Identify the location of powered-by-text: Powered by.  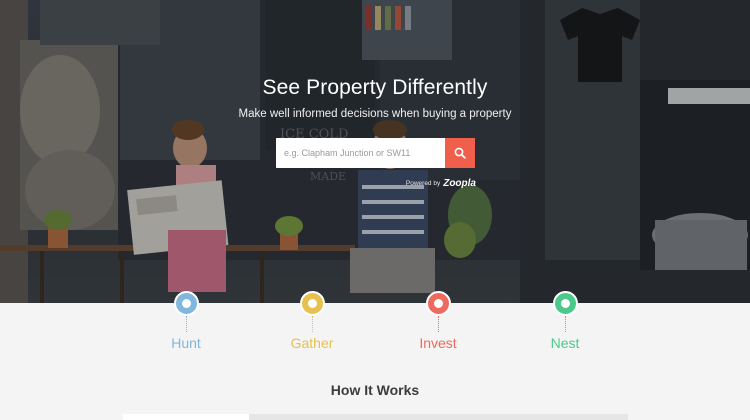
(423, 183).